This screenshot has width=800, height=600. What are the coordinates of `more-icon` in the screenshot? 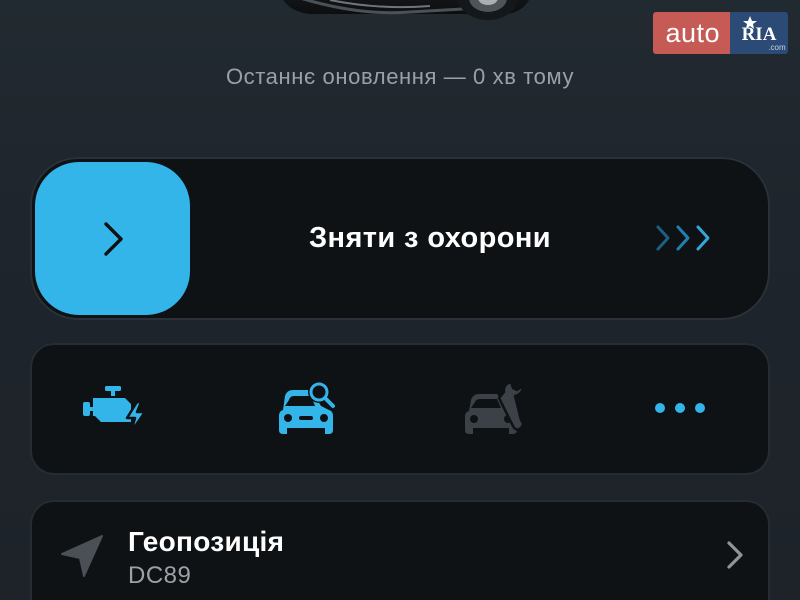 It's located at (680, 408).